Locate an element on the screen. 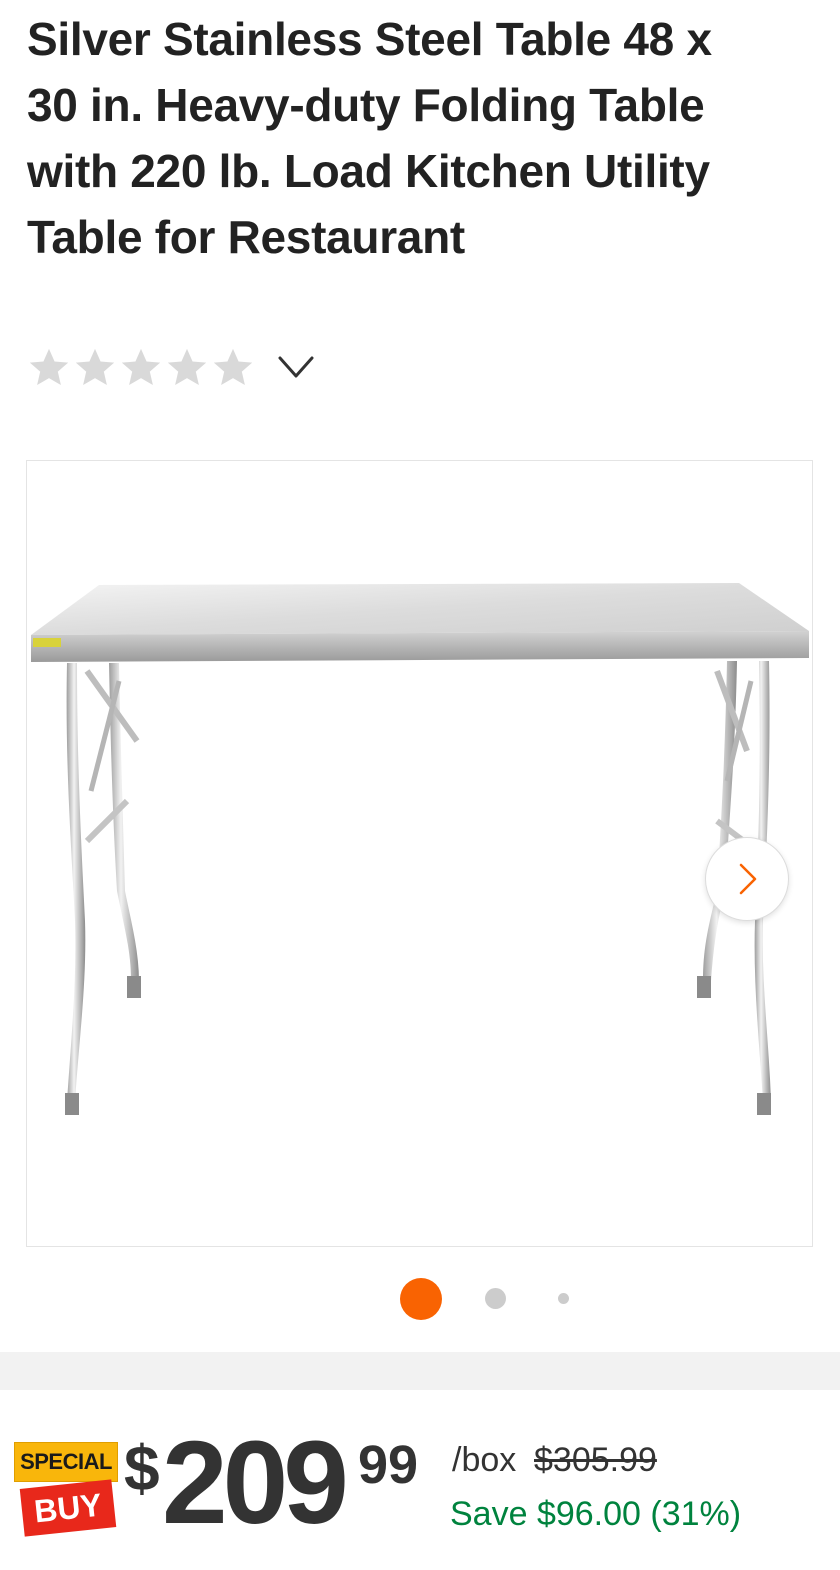 The image size is (840, 1570). was-price: $305.99 is located at coordinates (595, 1460).